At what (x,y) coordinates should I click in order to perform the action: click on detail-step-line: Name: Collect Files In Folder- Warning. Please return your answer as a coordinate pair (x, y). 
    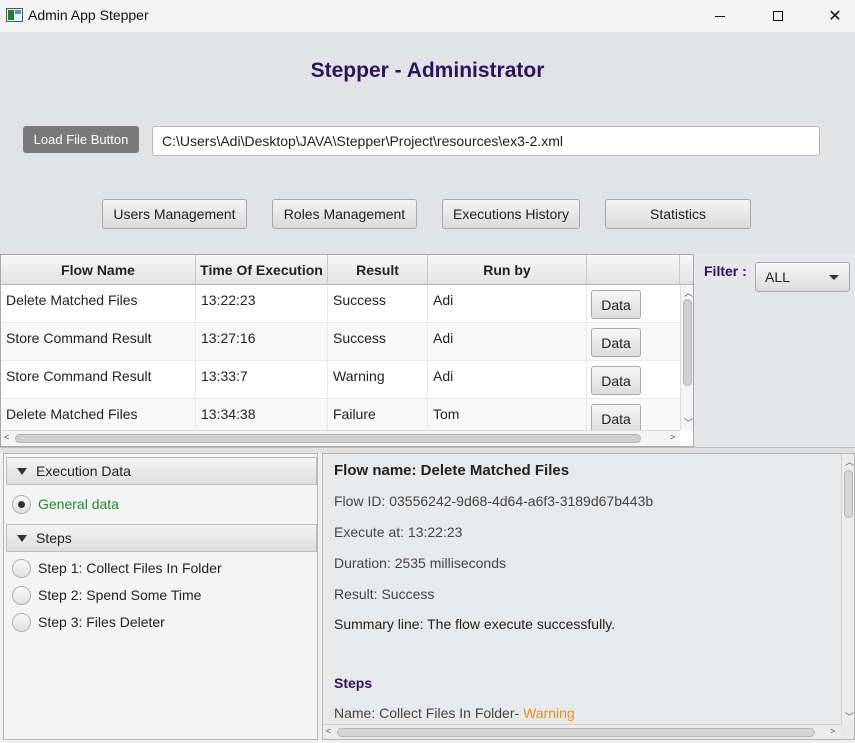
    Looking at the image, I should click on (454, 713).